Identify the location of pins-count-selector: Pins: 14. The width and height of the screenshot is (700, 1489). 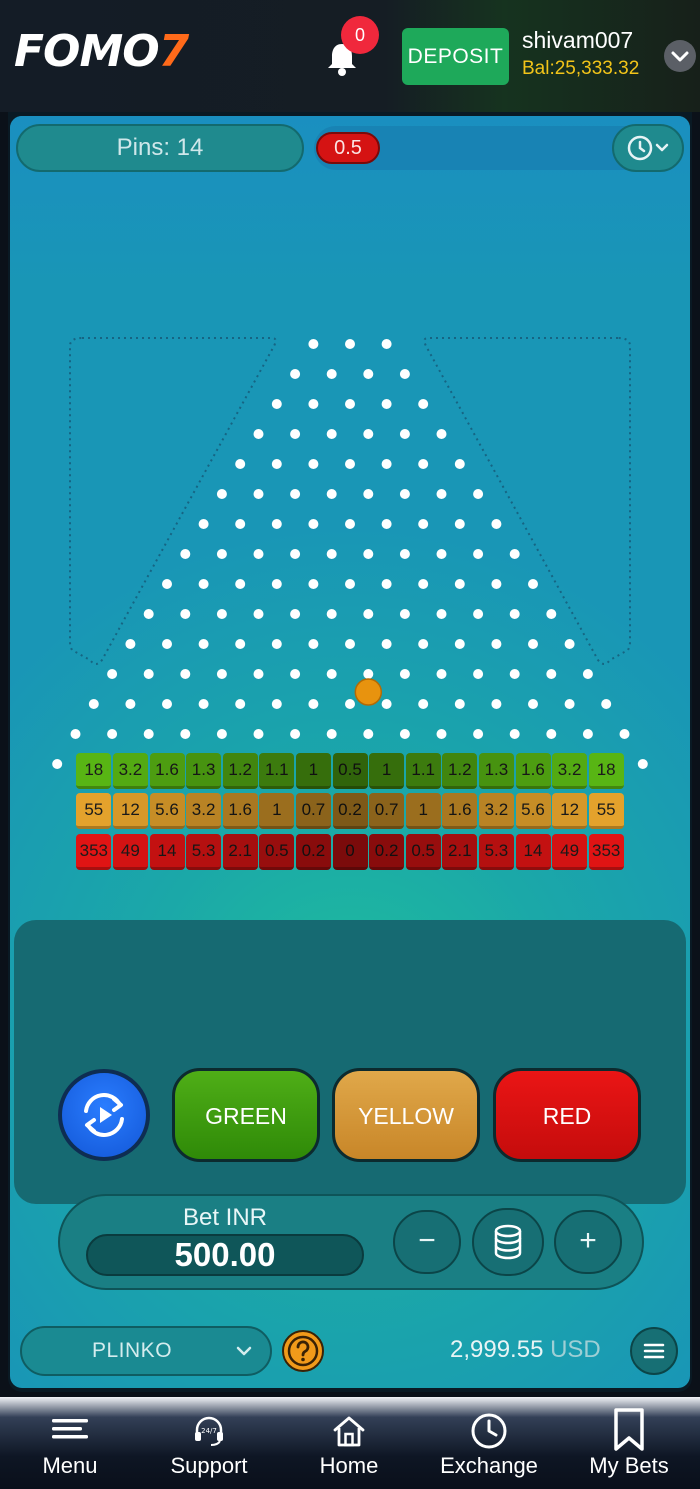
(160, 148).